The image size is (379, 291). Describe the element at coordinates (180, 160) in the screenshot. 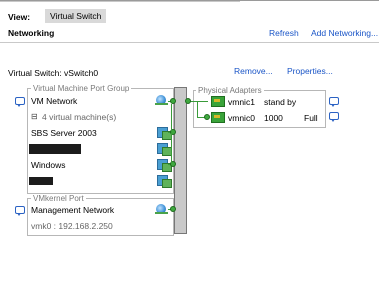

I see `vswitch-bar` at that location.